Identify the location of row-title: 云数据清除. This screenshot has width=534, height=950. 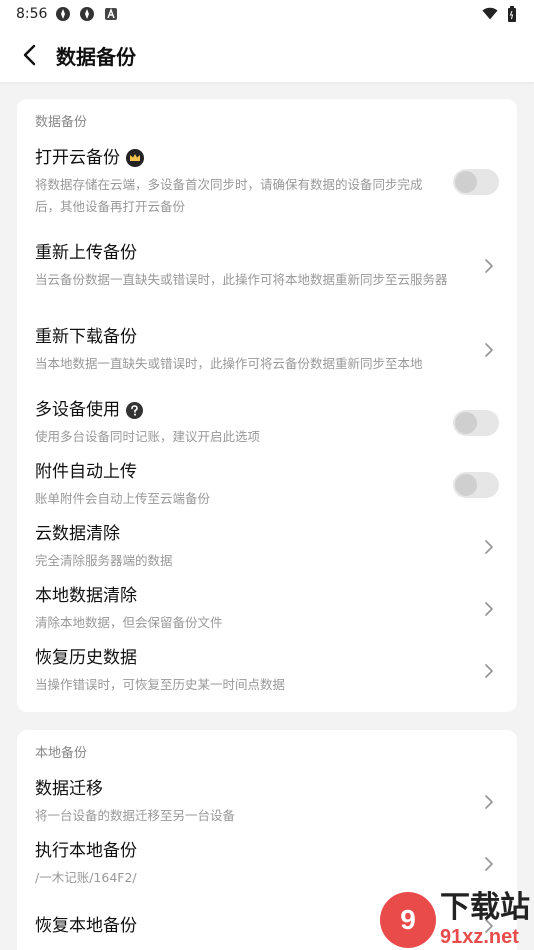
(77, 534).